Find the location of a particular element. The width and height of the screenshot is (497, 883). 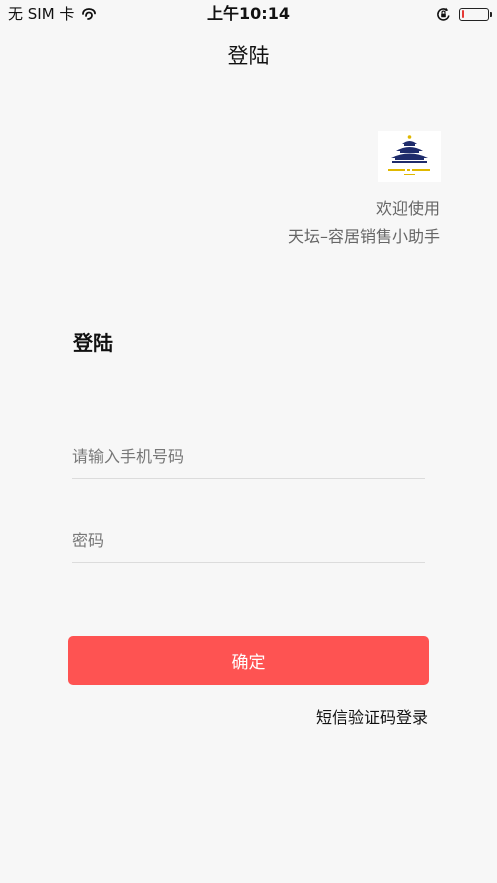

confirm-button: 确定 is located at coordinates (248, 660).